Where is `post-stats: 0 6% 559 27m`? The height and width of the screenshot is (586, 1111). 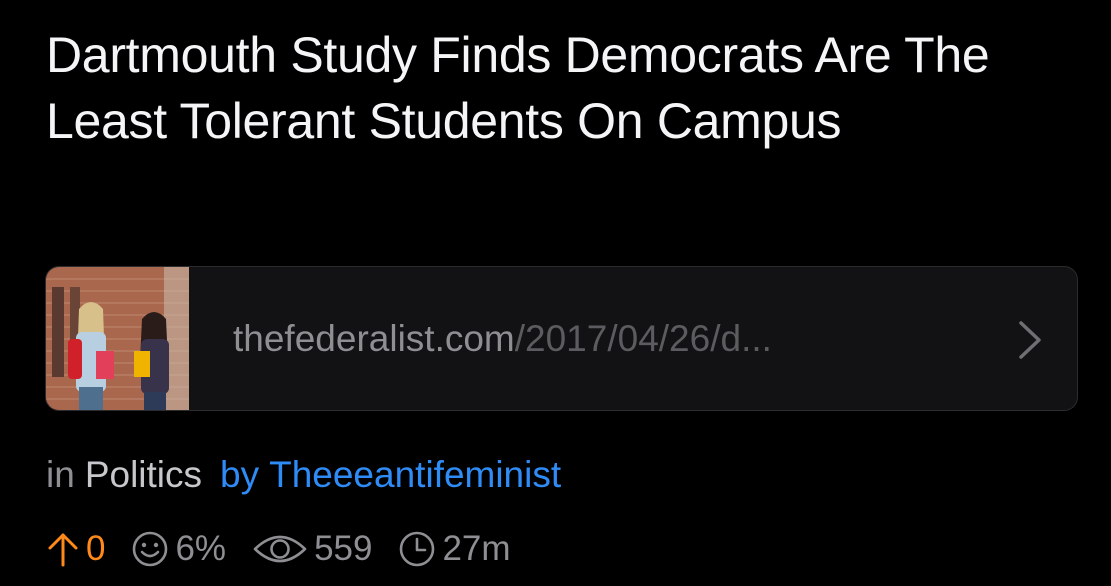 post-stats: 0 6% 559 27m is located at coordinates (278, 549).